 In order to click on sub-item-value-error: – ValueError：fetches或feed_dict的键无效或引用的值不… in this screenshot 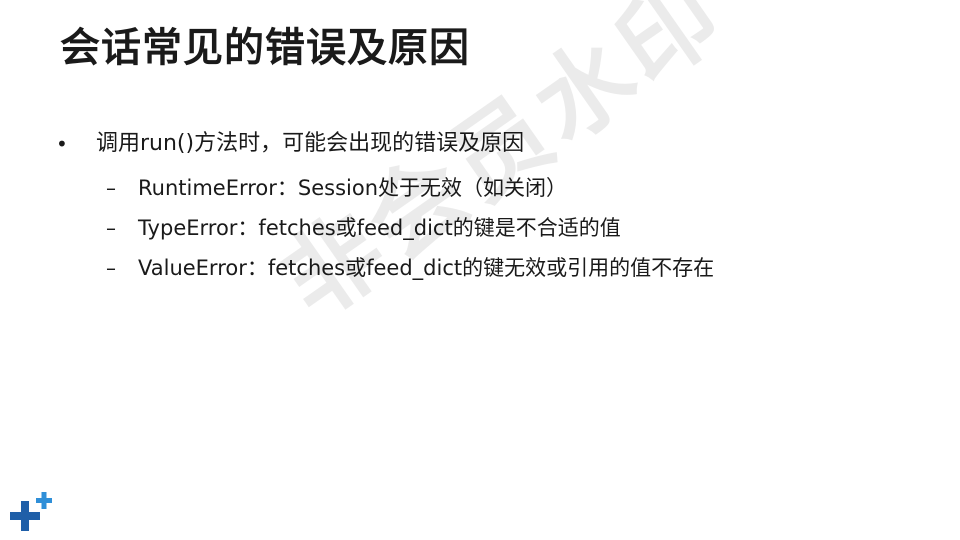, I will do `click(491, 268)`.